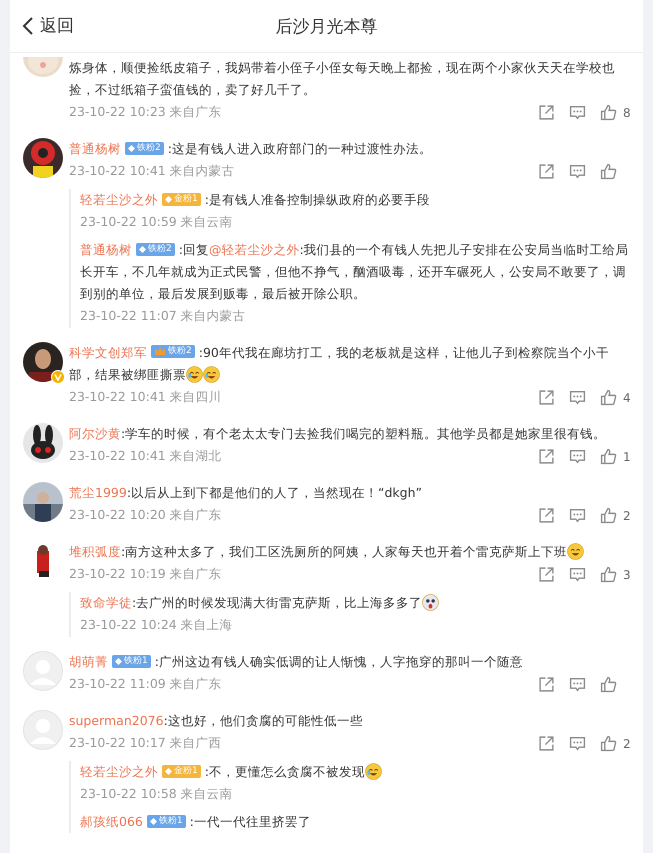 This screenshot has width=653, height=853. I want to click on reply-time: 23-10-22 11:07 来自内蒙古, so click(163, 316).